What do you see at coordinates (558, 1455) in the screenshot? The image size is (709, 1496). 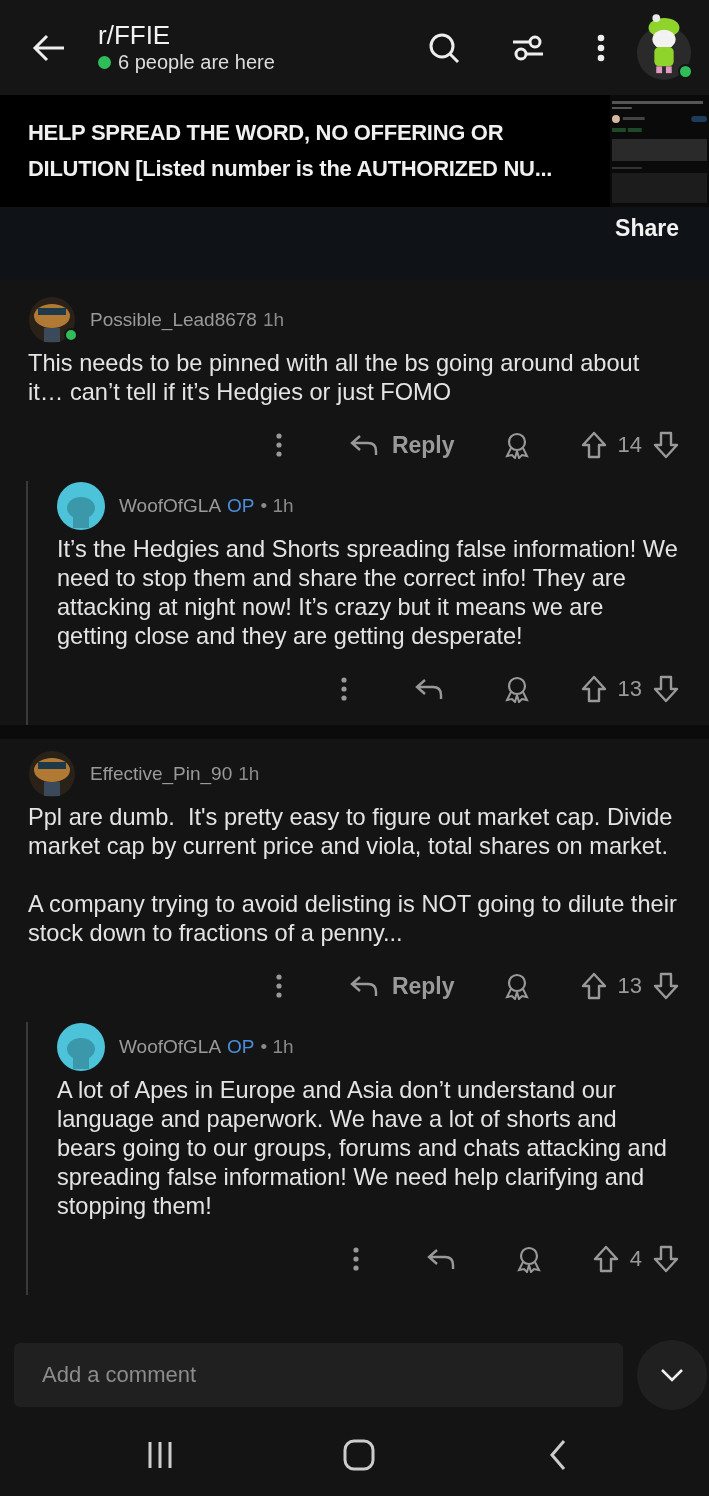 I see `back-icon` at bounding box center [558, 1455].